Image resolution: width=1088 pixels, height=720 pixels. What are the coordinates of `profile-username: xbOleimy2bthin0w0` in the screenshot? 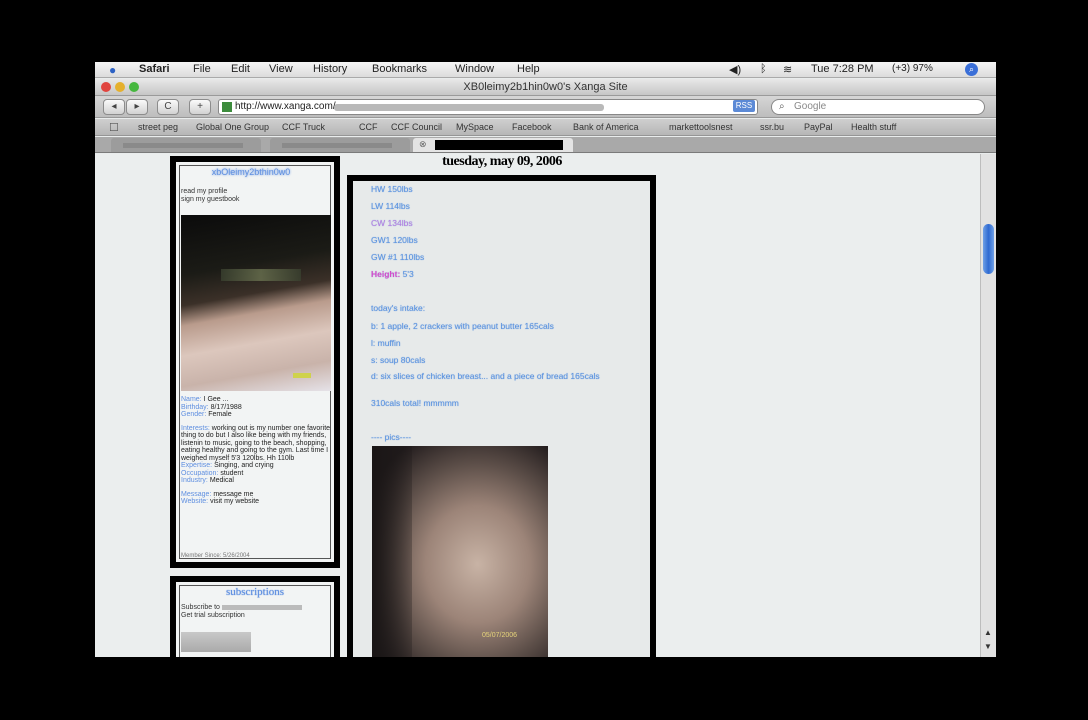 It's located at (251, 172).